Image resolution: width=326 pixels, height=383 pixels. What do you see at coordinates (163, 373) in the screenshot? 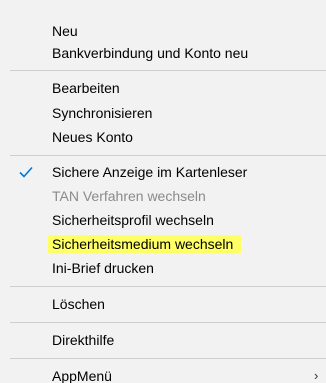
I see `menu-item-appmenue: AppMenü ›` at bounding box center [163, 373].